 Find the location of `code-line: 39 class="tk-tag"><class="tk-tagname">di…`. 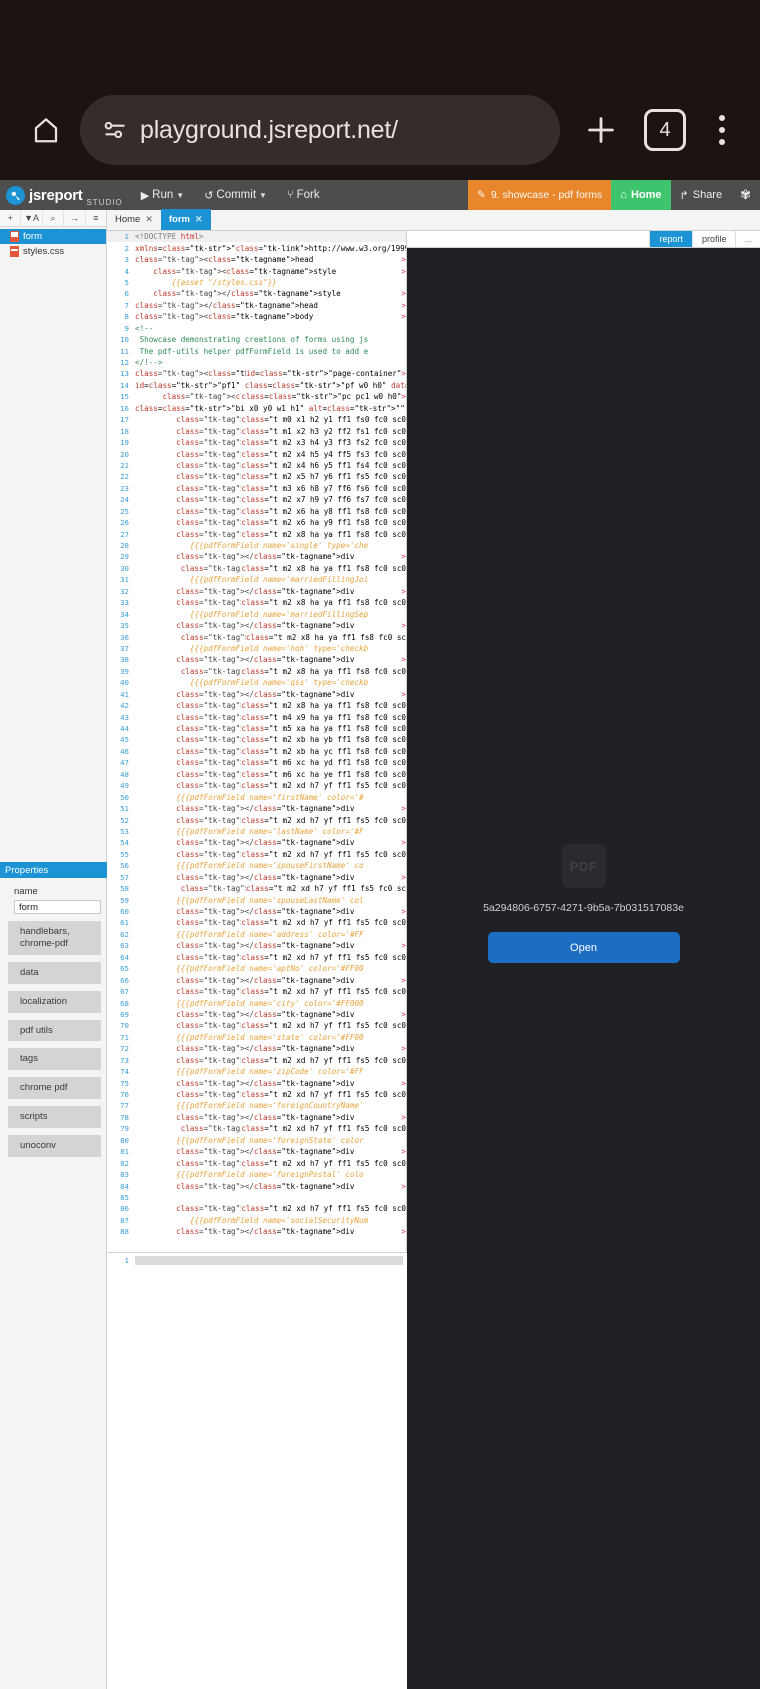

code-line: 39 class="tk-tag"><class="tk-tagname">di… is located at coordinates (256, 671).